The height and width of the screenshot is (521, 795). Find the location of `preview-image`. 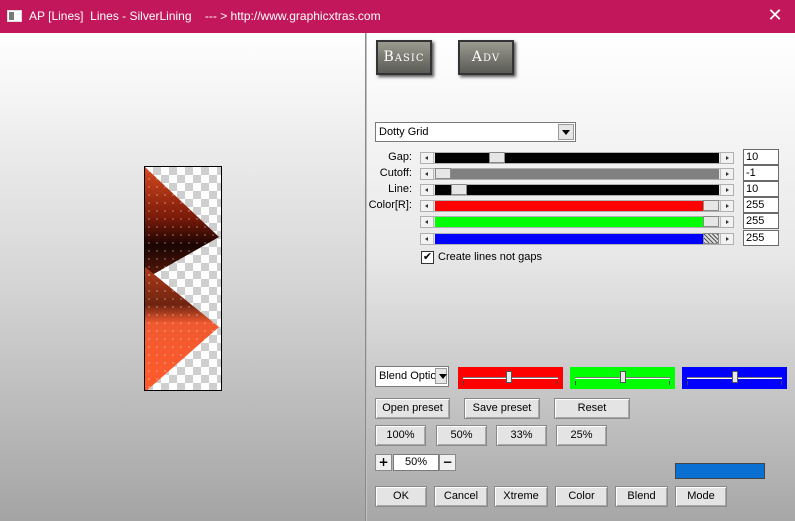

preview-image is located at coordinates (183, 278).